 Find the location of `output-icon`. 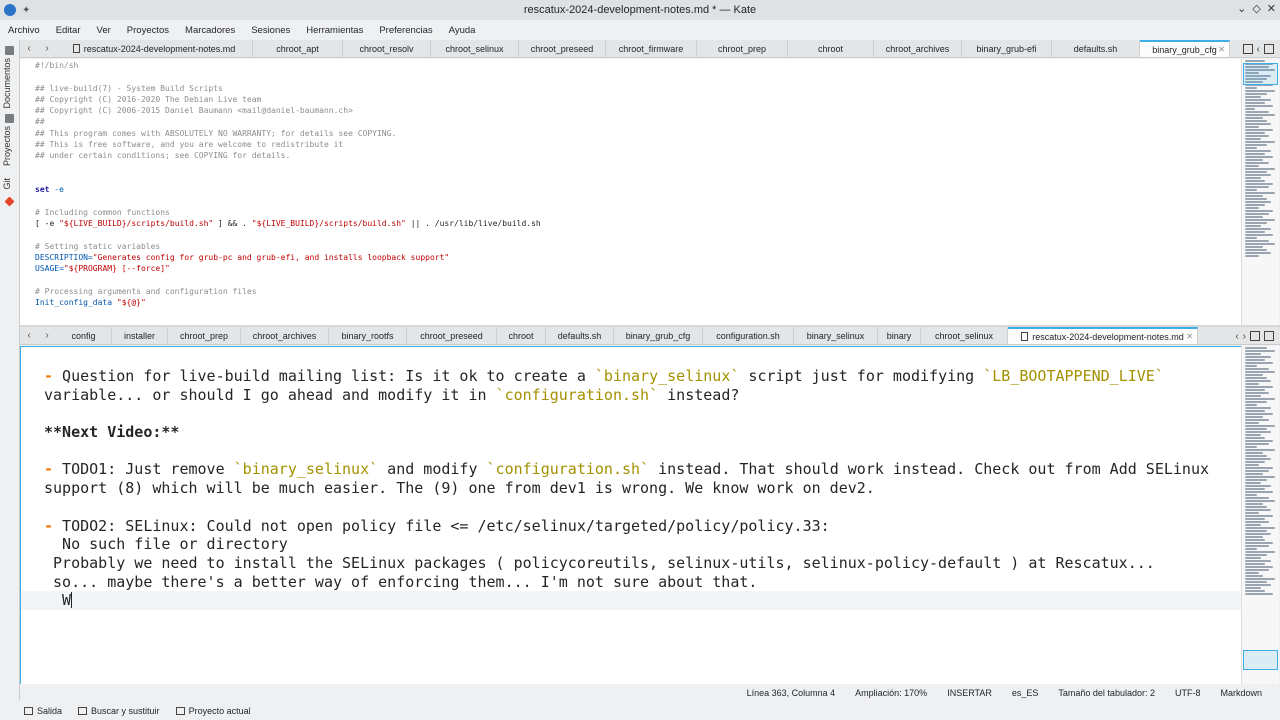

output-icon is located at coordinates (28, 711).